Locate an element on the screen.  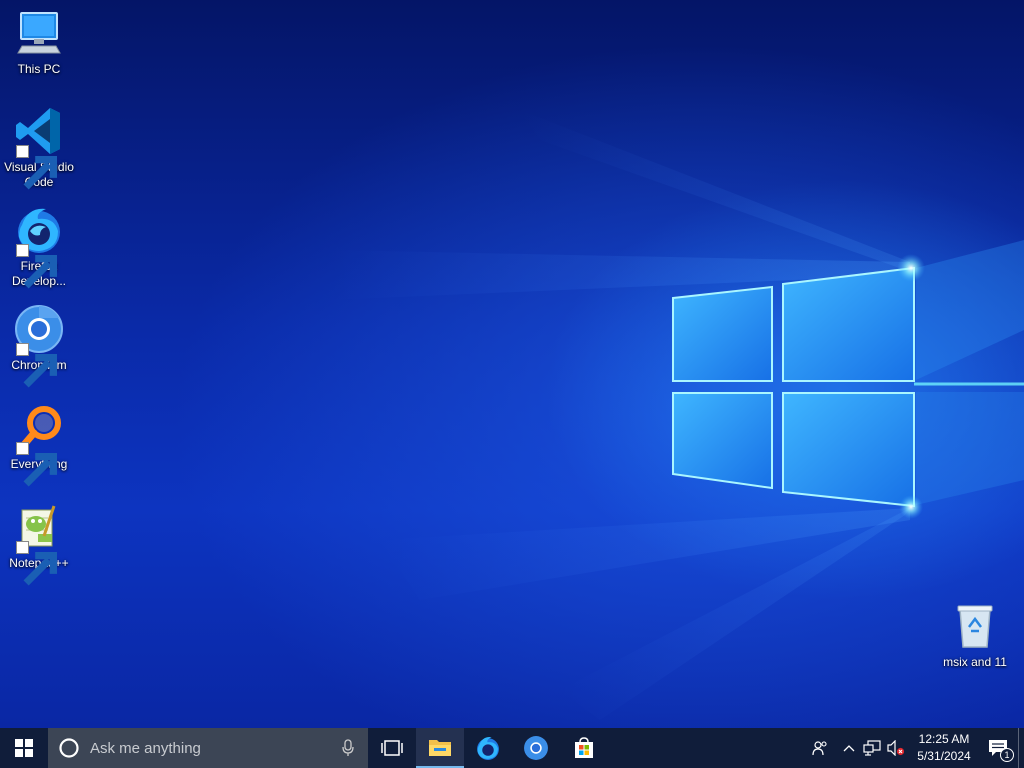
windows-start-icon is located at coordinates (24, 748).